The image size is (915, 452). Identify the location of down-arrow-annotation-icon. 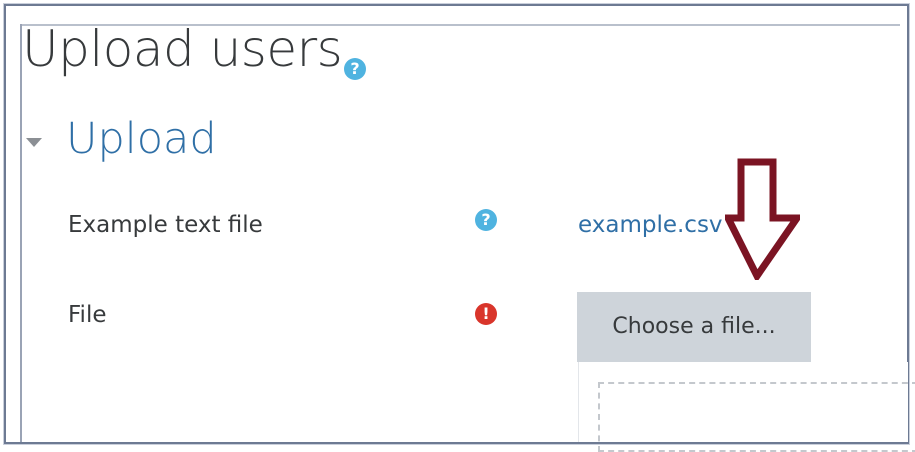
(762, 219).